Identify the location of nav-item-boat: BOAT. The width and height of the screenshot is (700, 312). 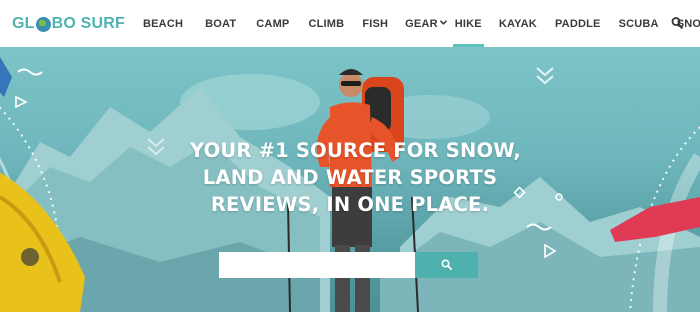
(220, 23).